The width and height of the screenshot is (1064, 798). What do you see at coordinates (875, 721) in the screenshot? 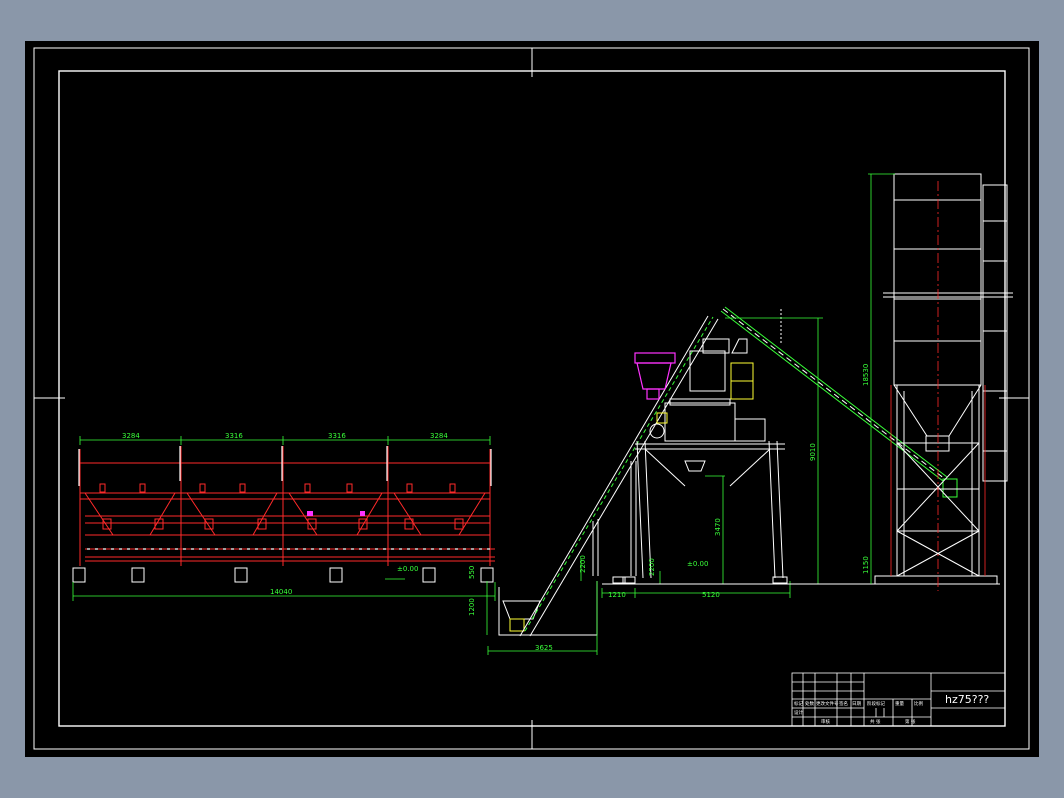
I see `tb-cell-11: 共 张` at bounding box center [875, 721].